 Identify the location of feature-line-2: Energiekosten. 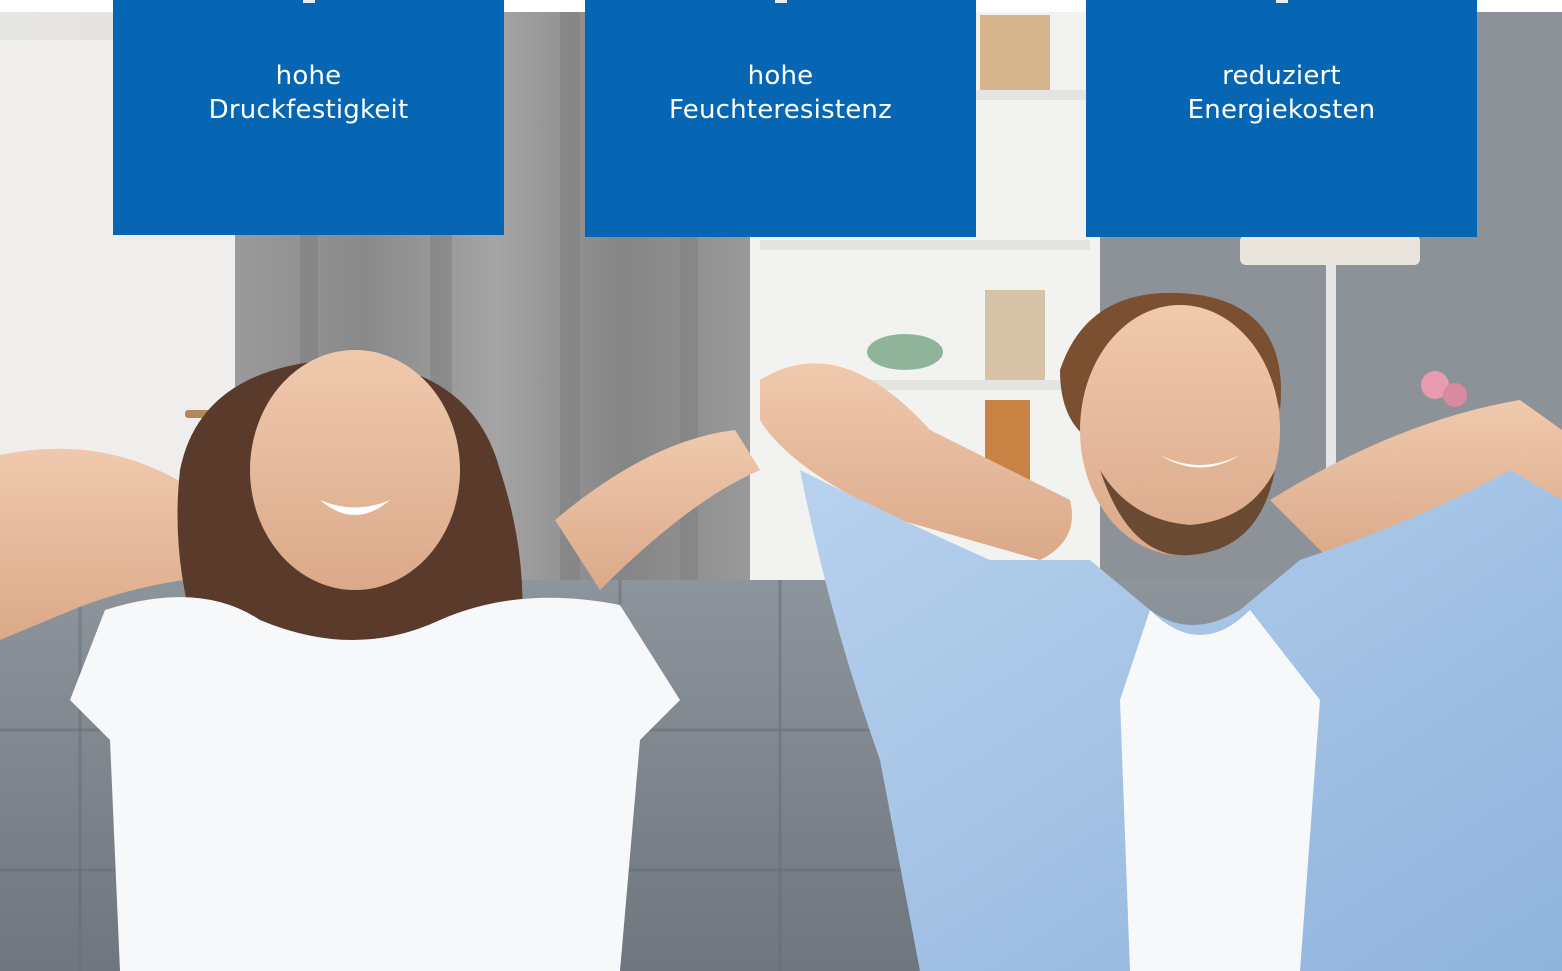
(1281, 110).